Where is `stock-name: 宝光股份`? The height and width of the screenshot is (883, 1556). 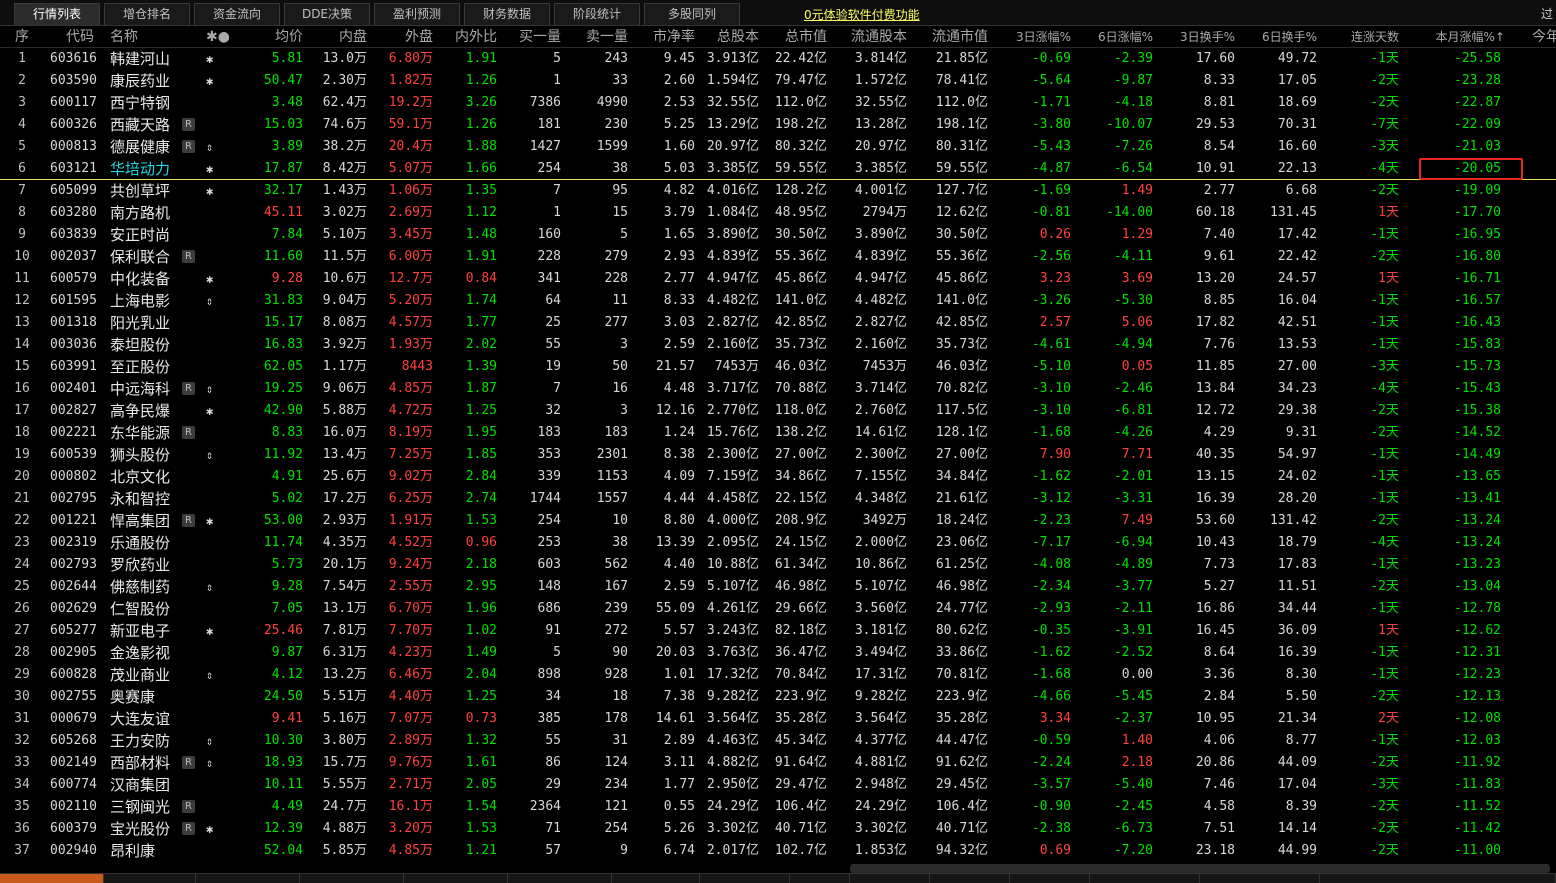
stock-name: 宝光股份 is located at coordinates (150, 829).